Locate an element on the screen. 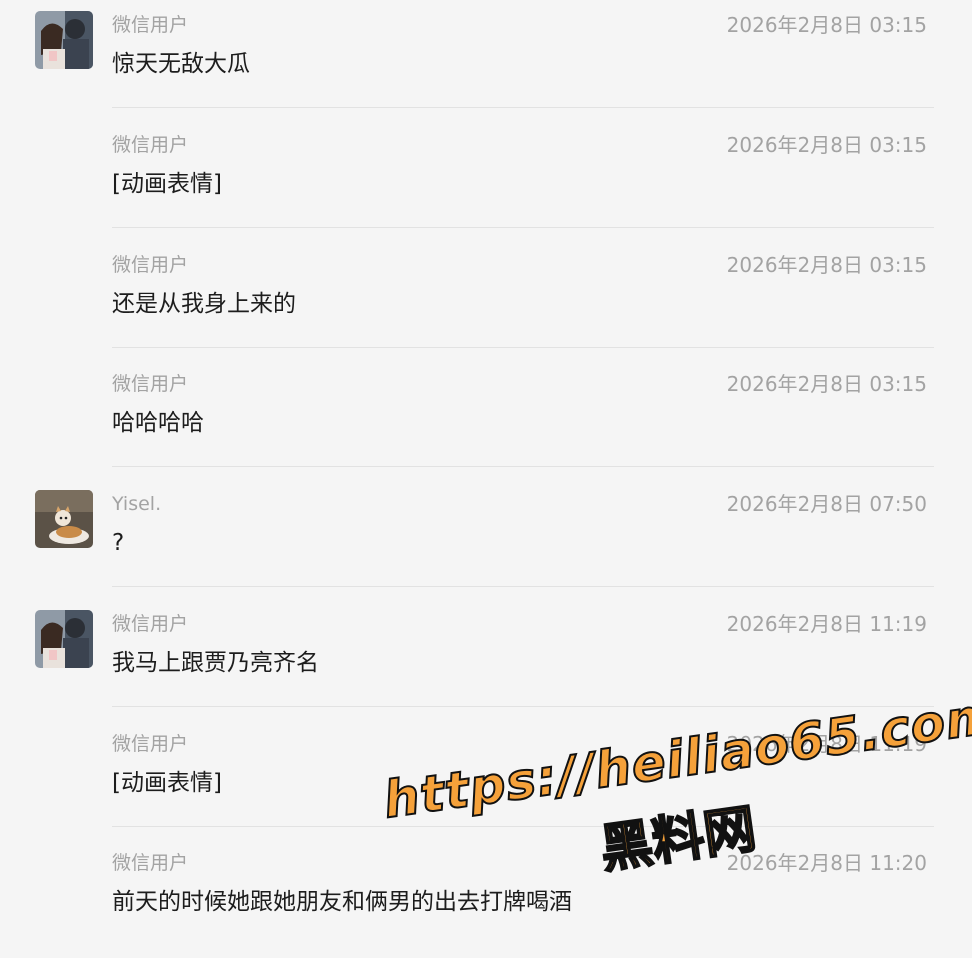 This screenshot has height=958, width=972. message-text: 还是从我身上来的 is located at coordinates (204, 304).